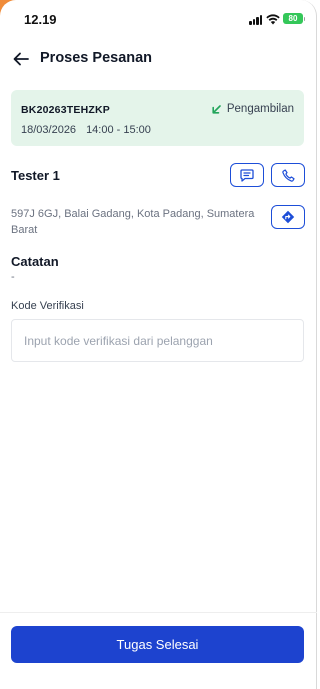  Describe the element at coordinates (260, 109) in the screenshot. I see `order-type-label: Pengambilan` at that location.